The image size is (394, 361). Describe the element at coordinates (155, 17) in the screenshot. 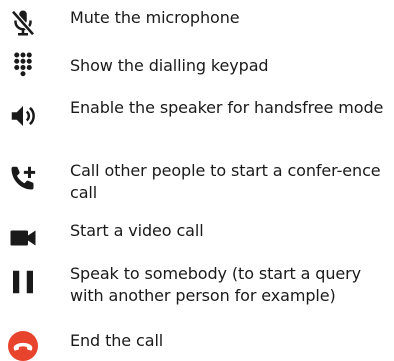

I see `legend-item-label: Mute the microphone` at that location.